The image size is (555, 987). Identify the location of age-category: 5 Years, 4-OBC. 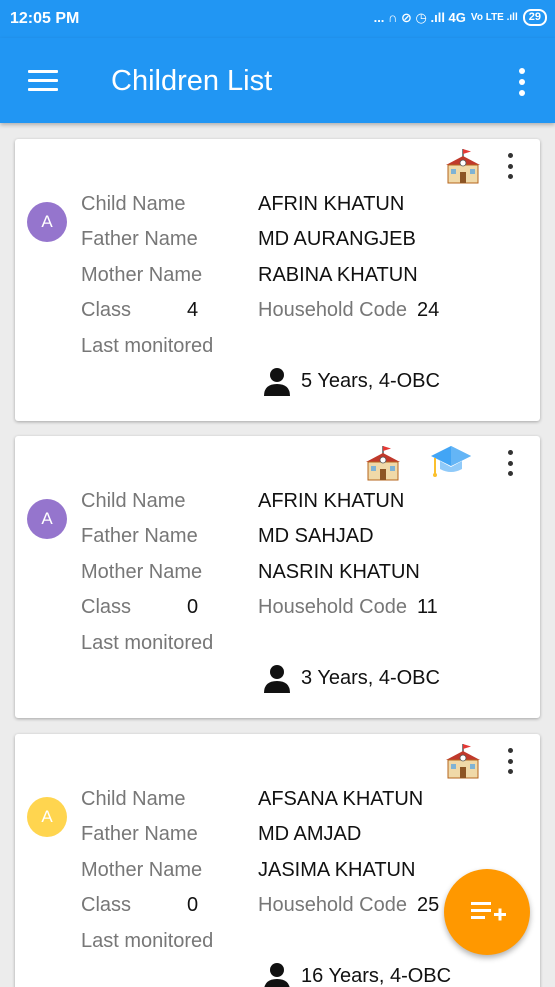
(350, 381).